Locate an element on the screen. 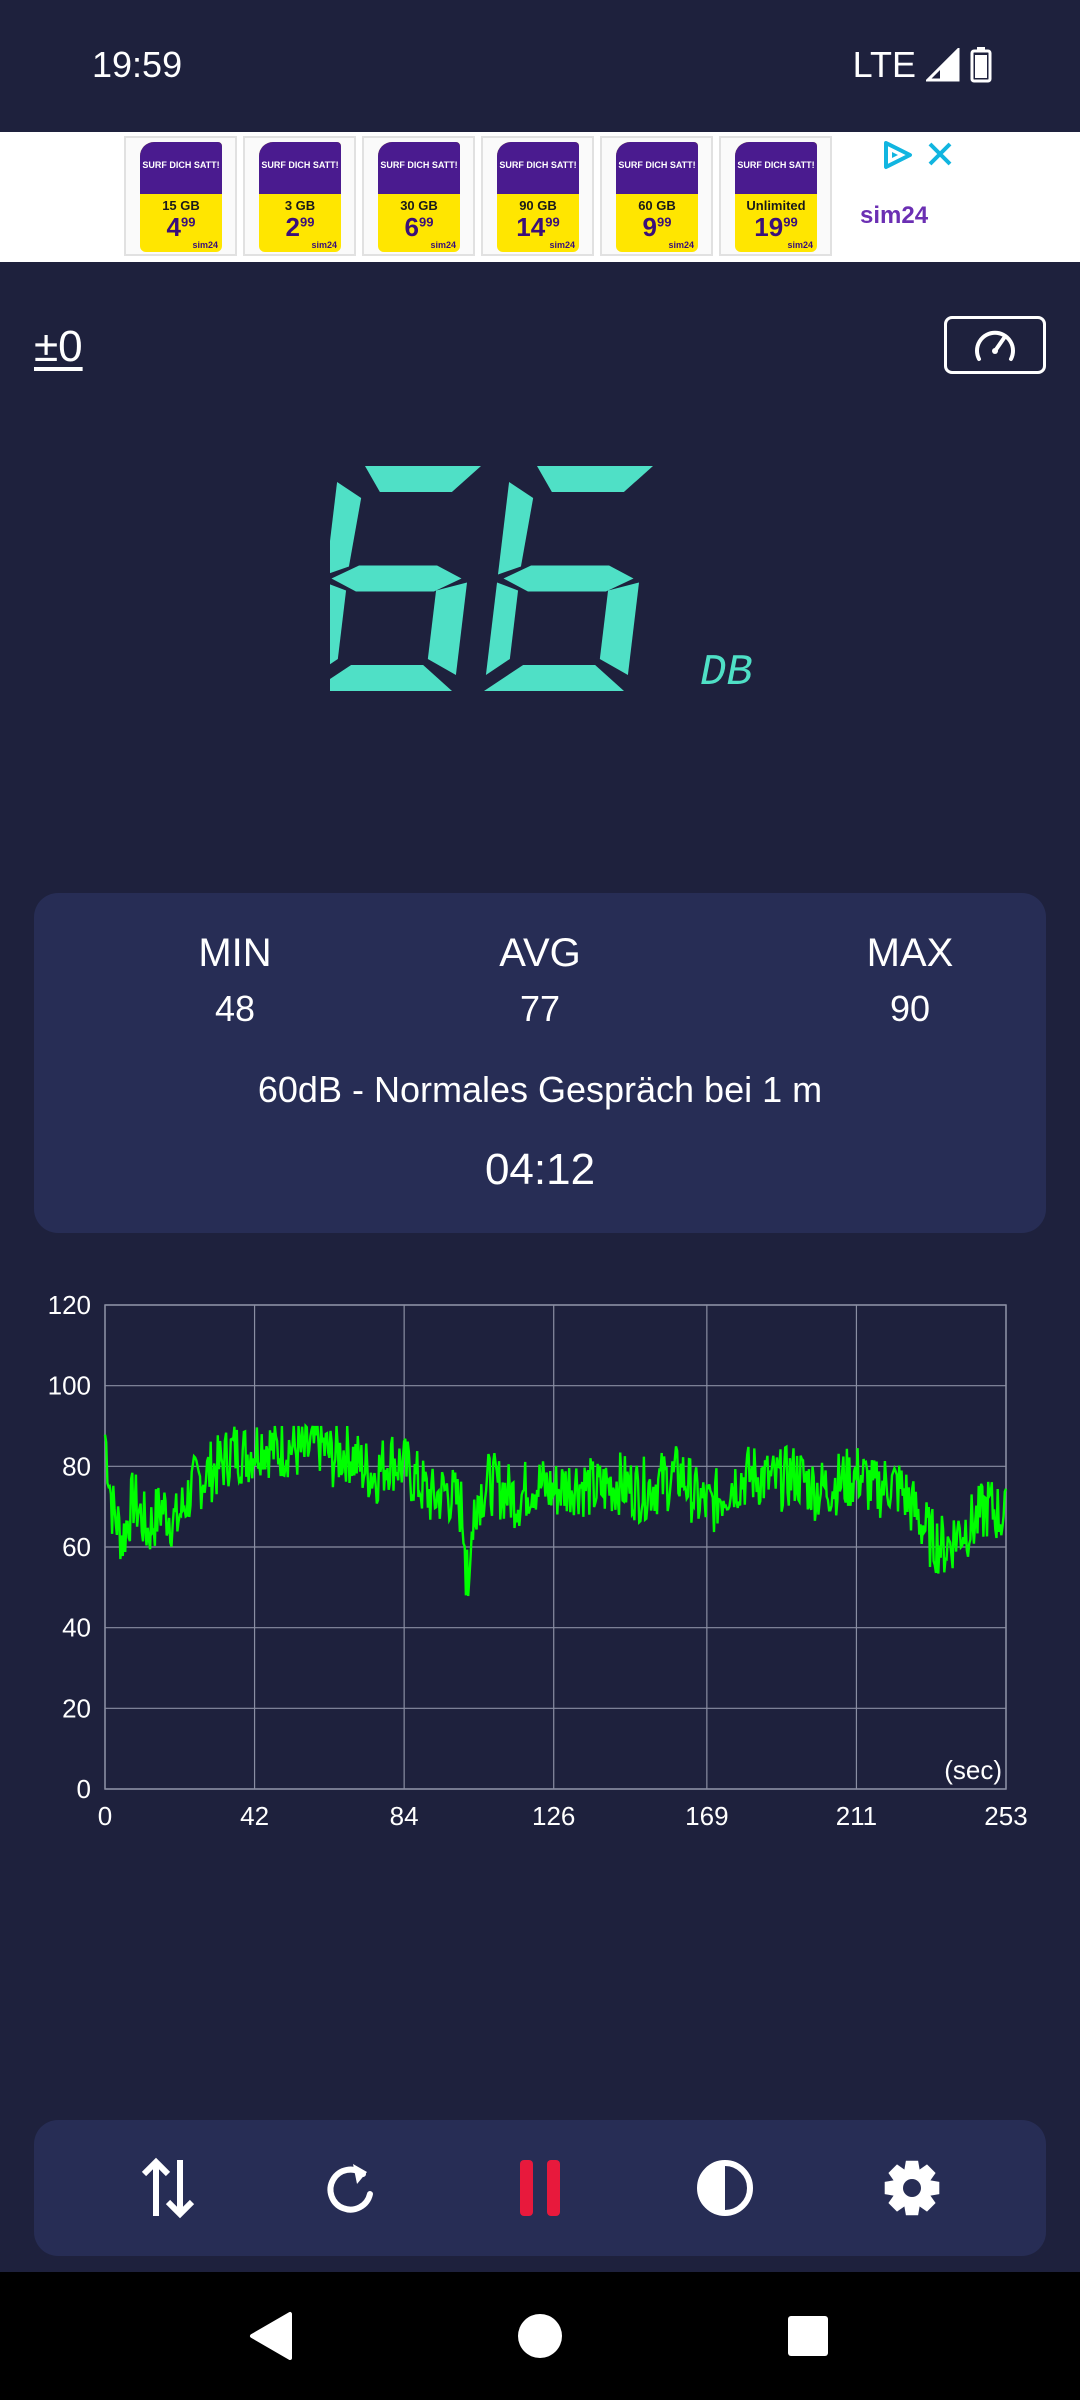 This screenshot has height=2400, width=1080. ad-controls is located at coordinates (918, 155).